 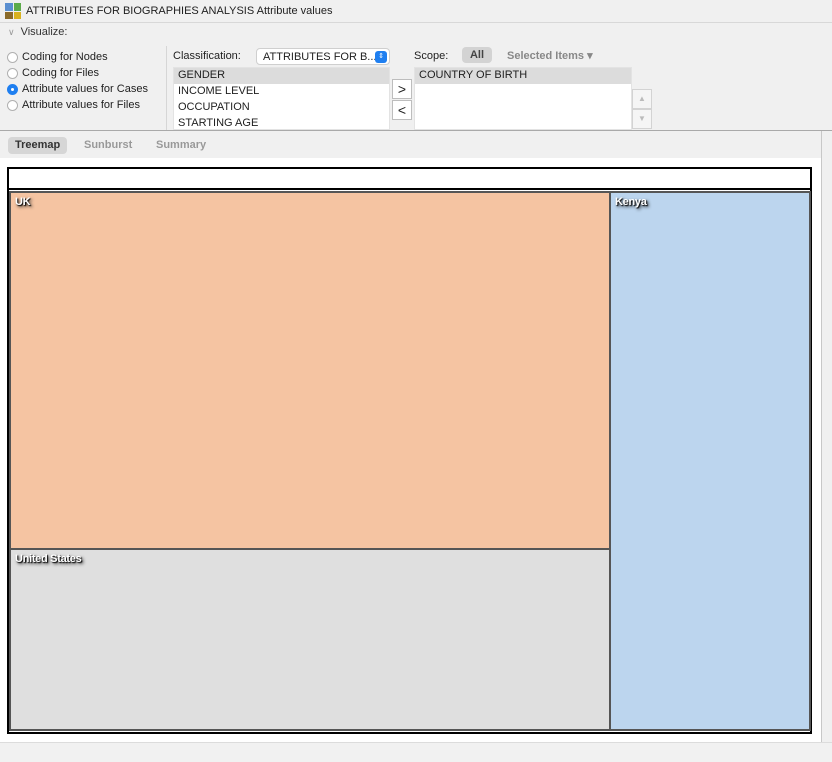 What do you see at coordinates (550, 55) in the screenshot?
I see `scope-selected-items-button: Selected Items ▾` at bounding box center [550, 55].